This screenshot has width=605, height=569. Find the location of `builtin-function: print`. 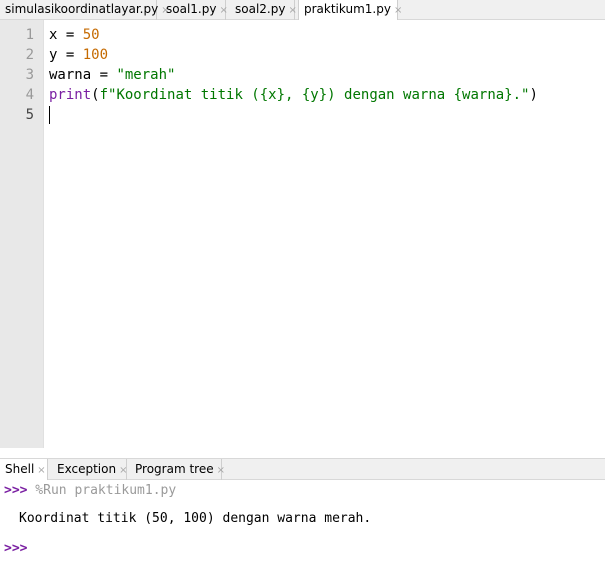

builtin-function: print is located at coordinates (70, 95).